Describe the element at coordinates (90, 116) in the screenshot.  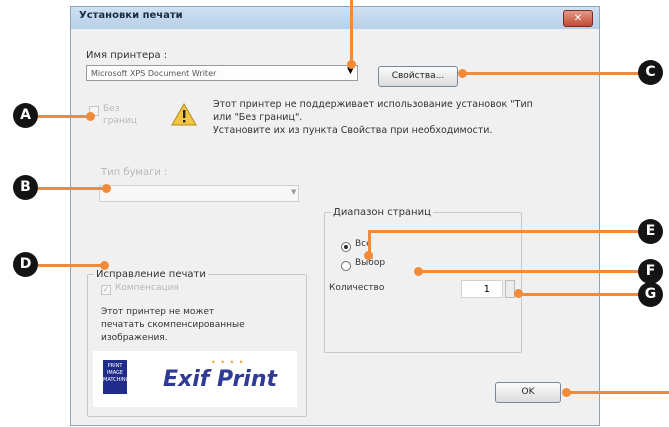
I see `callout-dot-a` at that location.